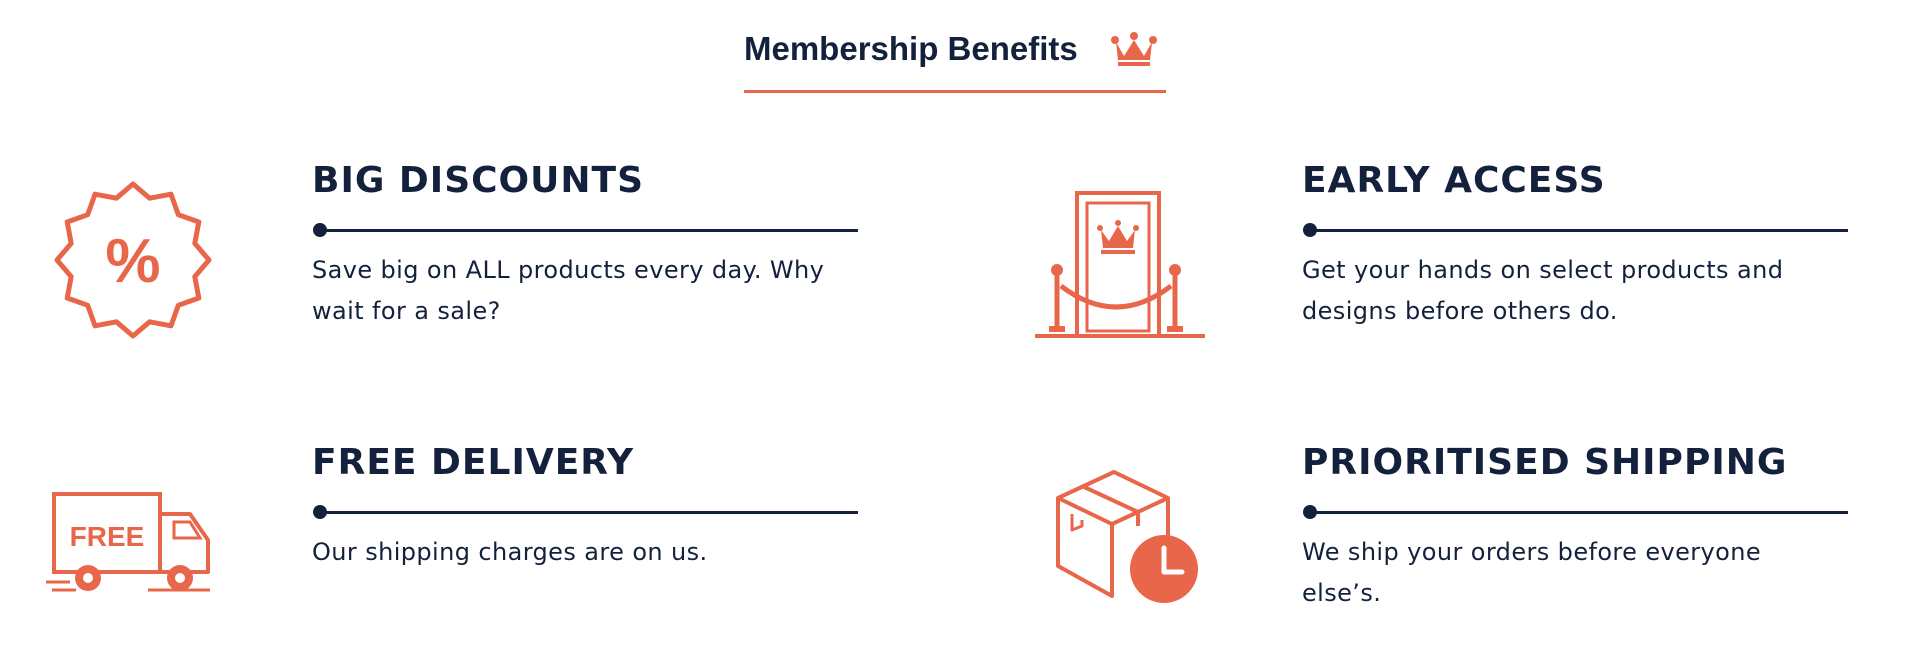  Describe the element at coordinates (478, 180) in the screenshot. I see `benefit-title-big-discounts: BIG DISCOUNTS` at that location.